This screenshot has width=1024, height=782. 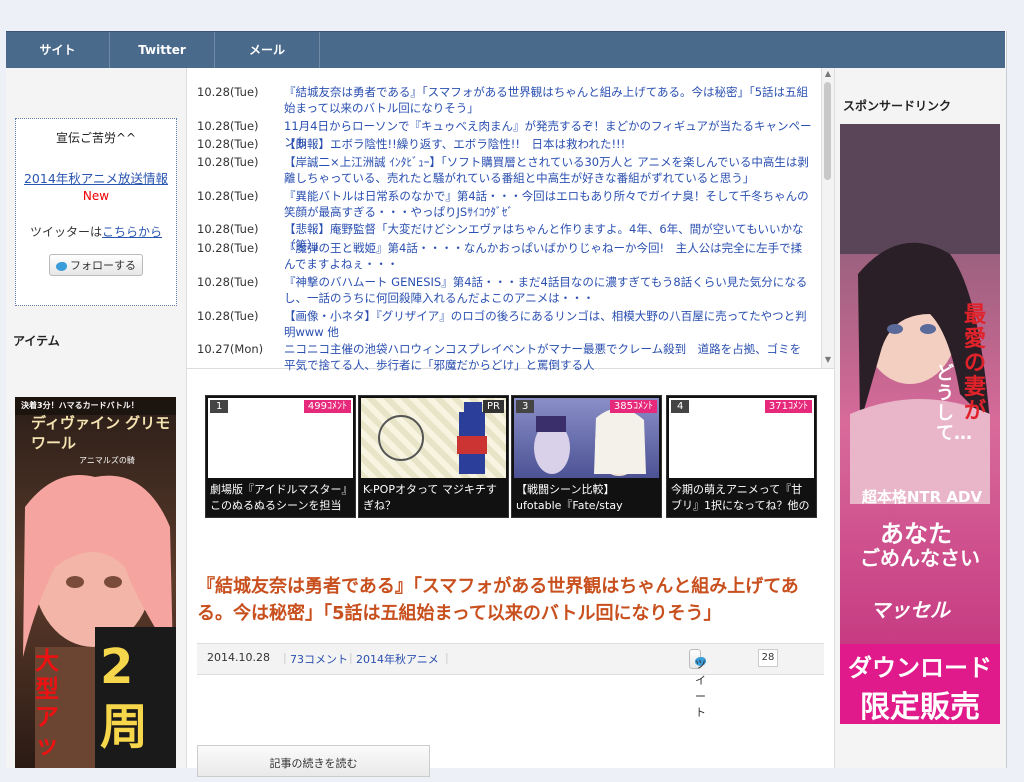 I want to click on thumb-rank: 4, so click(x=680, y=406).